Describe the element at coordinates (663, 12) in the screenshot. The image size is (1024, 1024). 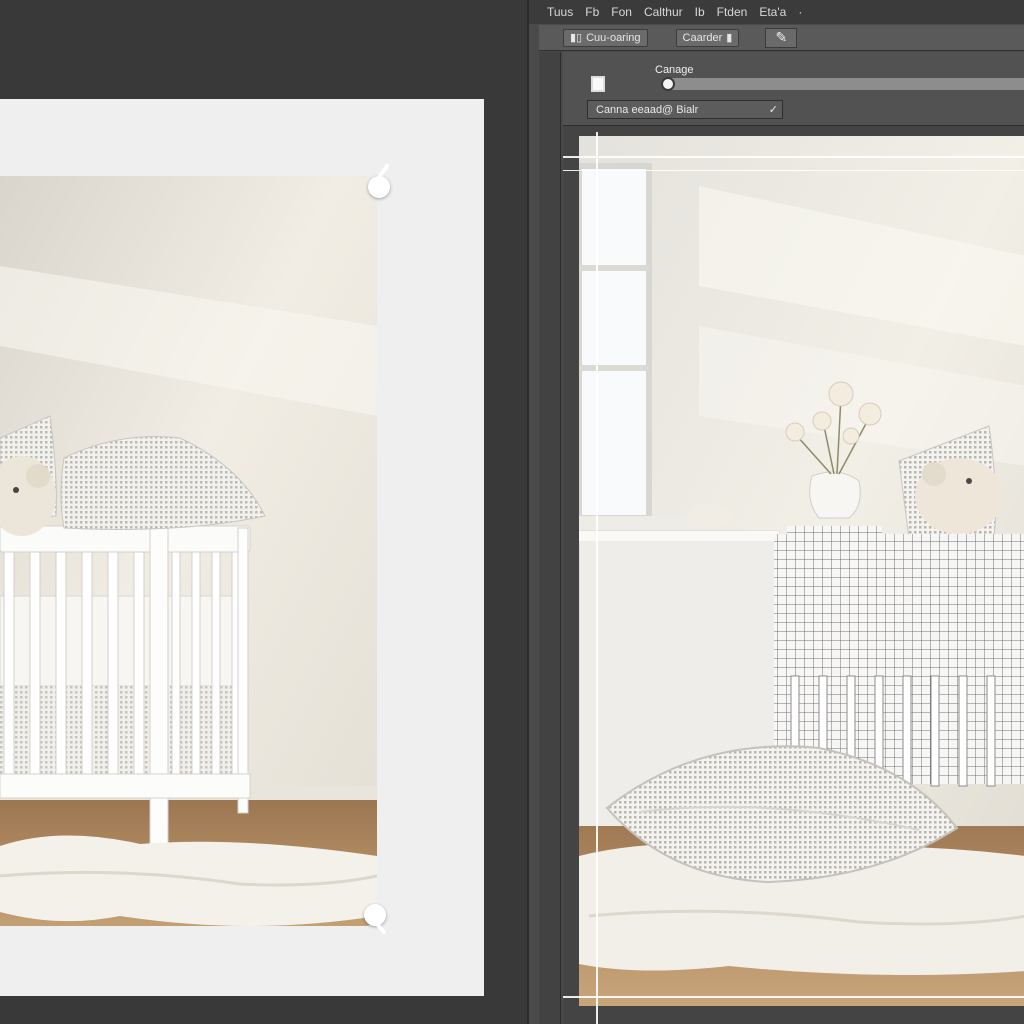
I see `menu-item-3: Calthur` at that location.